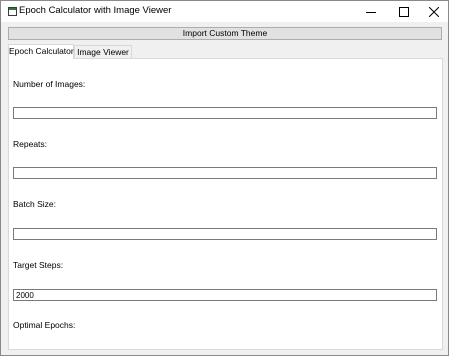  I want to click on close-icon, so click(434, 11).